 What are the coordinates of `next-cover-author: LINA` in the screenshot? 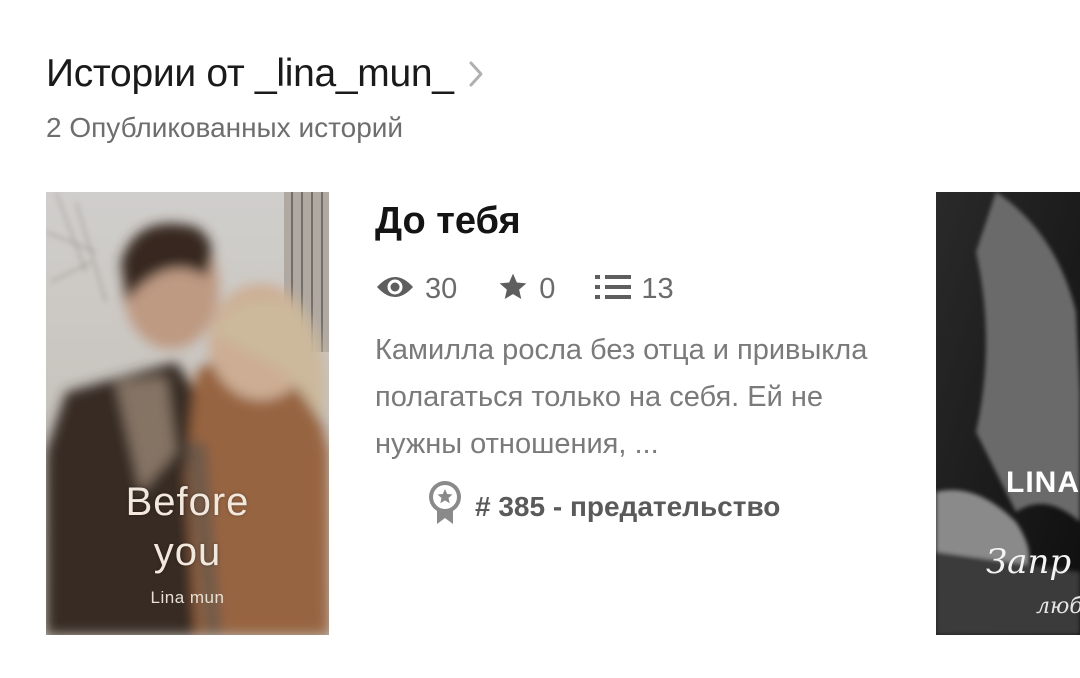 It's located at (1043, 482).